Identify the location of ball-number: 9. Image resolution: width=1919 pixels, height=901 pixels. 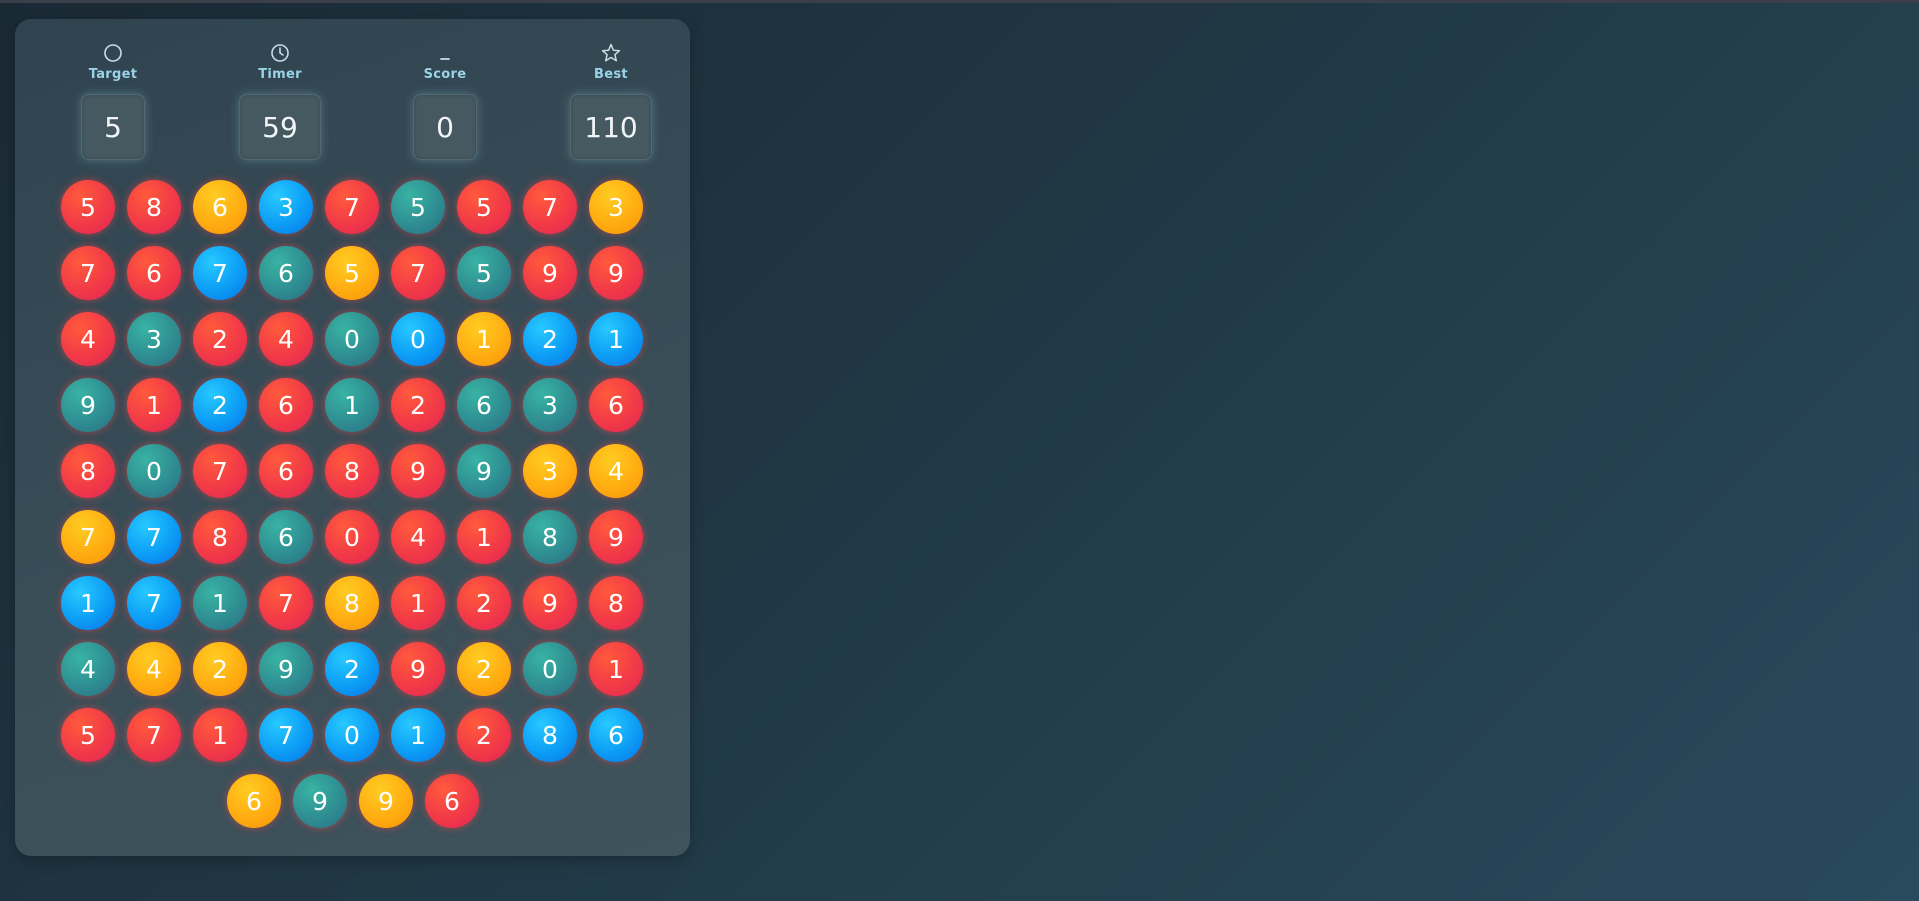
(418, 471).